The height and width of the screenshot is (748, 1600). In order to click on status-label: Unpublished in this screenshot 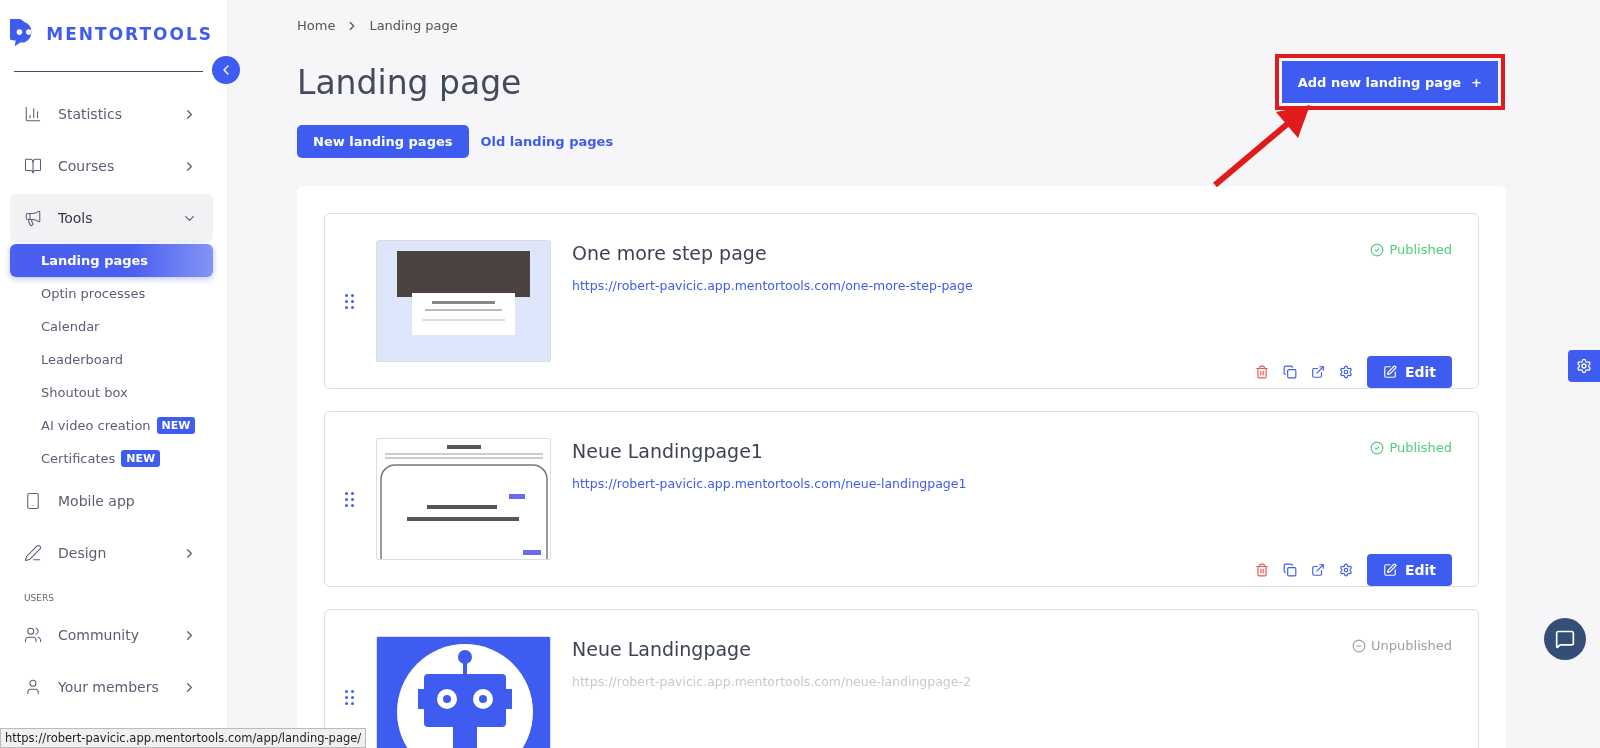, I will do `click(1402, 645)`.